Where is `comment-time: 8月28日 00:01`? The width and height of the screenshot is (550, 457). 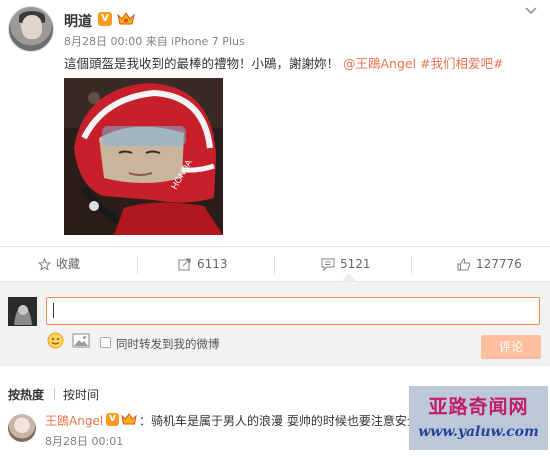 comment-time: 8月28日 00:01 is located at coordinates (84, 441).